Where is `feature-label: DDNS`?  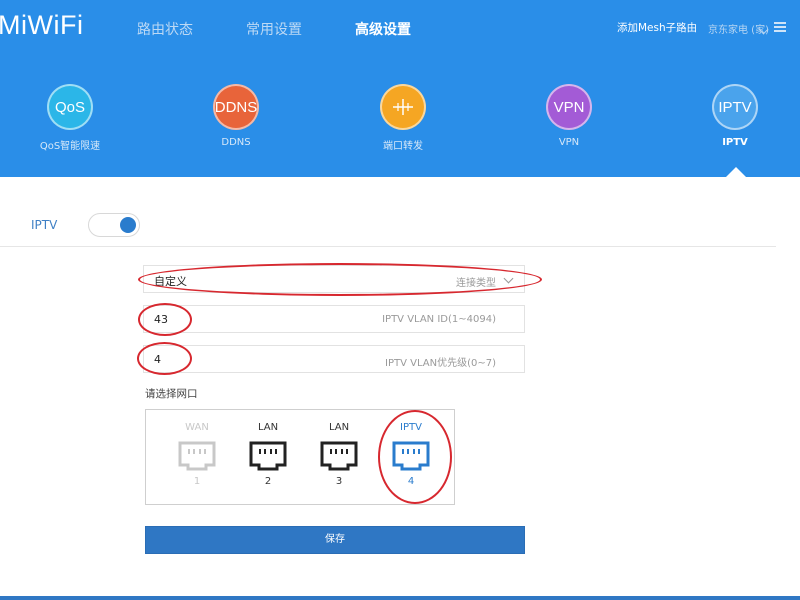 feature-label: DDNS is located at coordinates (236, 142).